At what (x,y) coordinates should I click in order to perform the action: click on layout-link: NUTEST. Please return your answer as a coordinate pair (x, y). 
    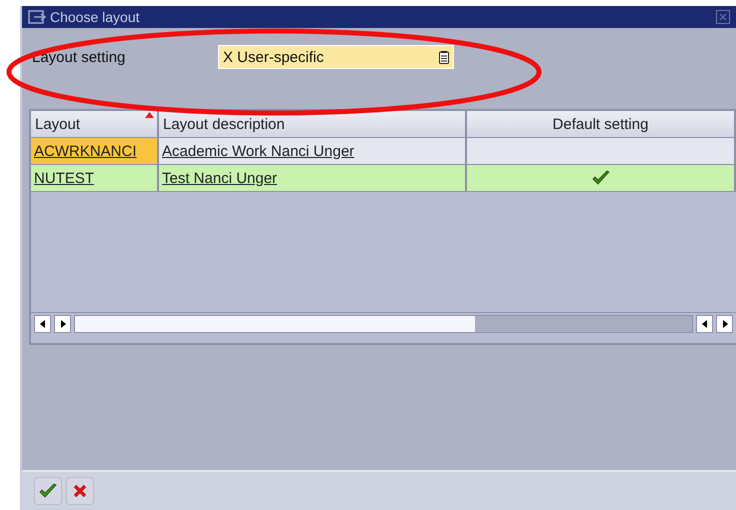
    Looking at the image, I should click on (64, 178).